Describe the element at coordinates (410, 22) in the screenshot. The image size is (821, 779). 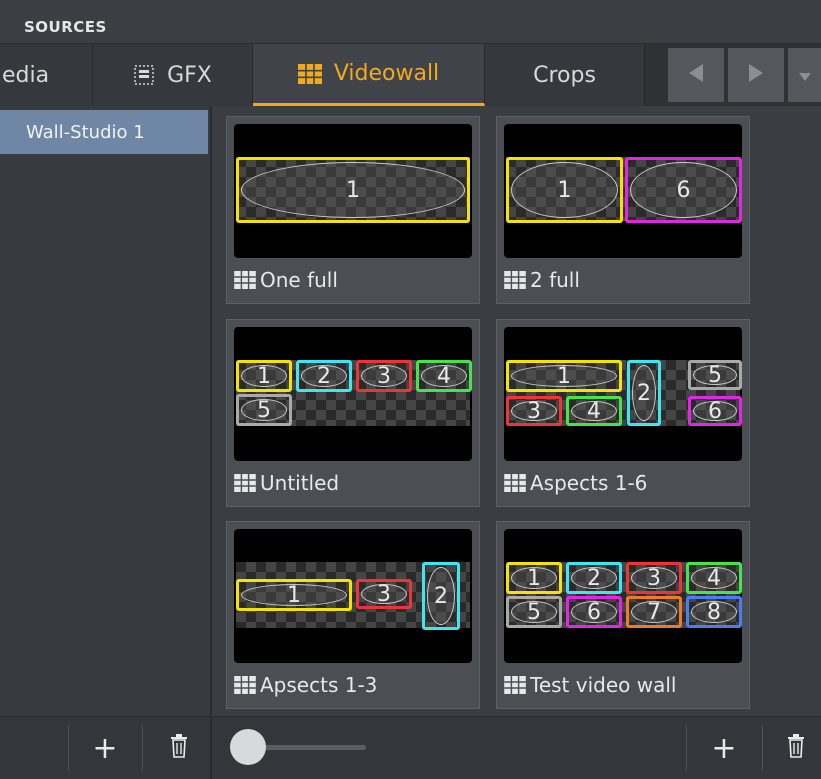
I see `sources-panel-header: SOURCES` at that location.